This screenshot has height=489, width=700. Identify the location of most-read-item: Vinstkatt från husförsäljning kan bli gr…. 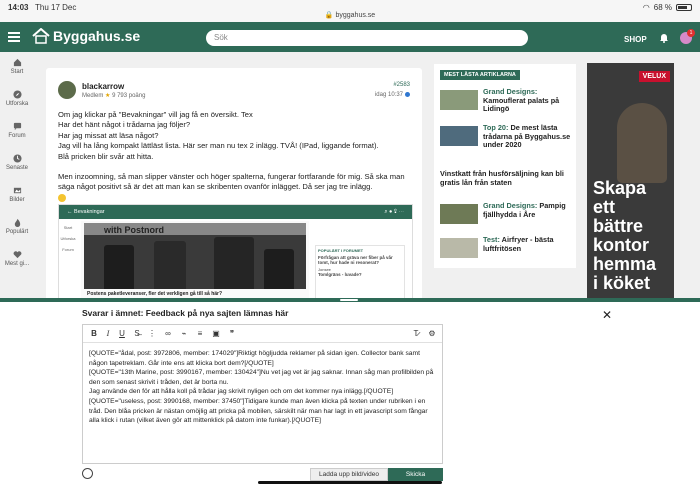
(505, 179).